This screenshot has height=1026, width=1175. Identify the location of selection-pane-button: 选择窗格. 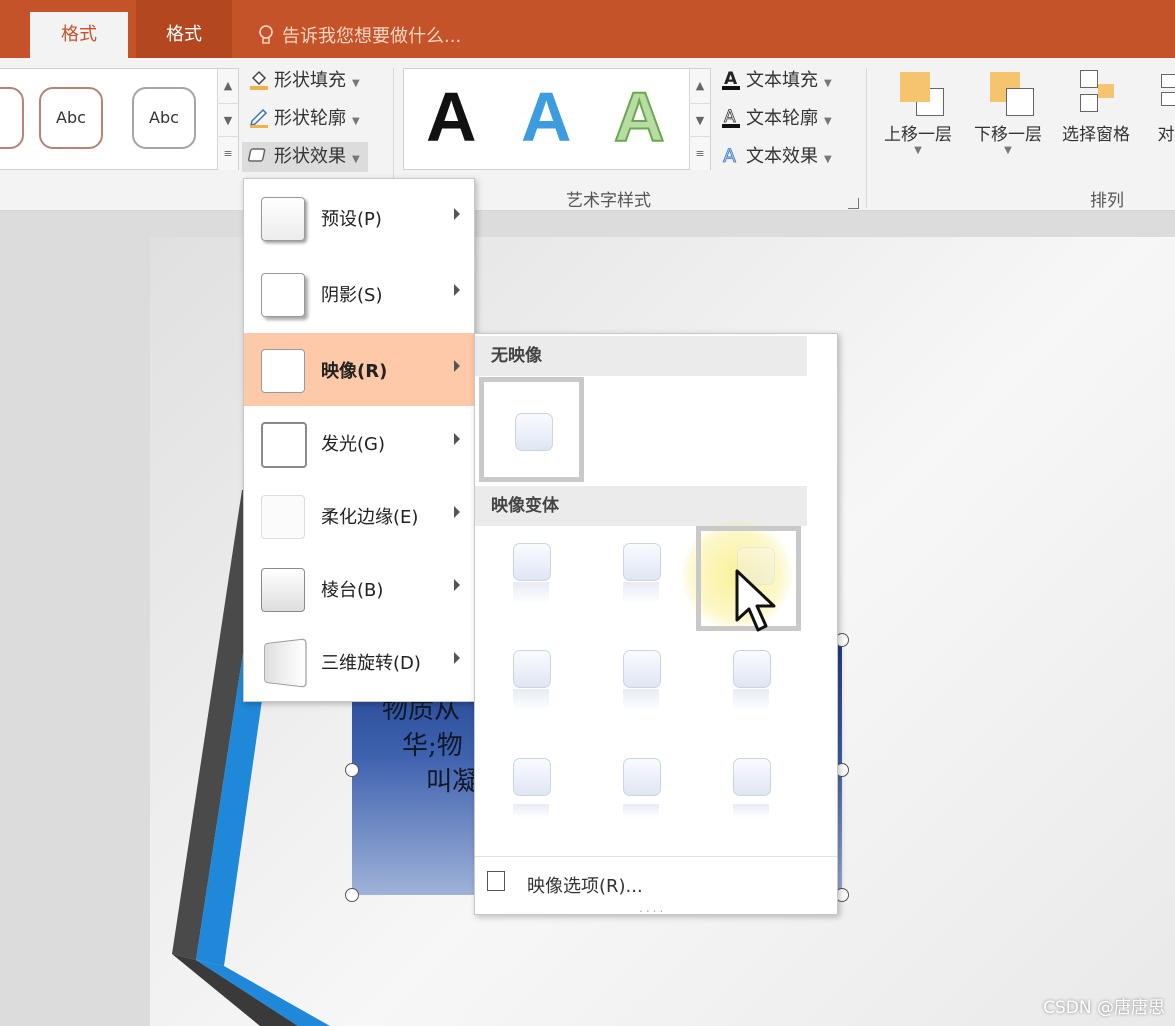
(1096, 106).